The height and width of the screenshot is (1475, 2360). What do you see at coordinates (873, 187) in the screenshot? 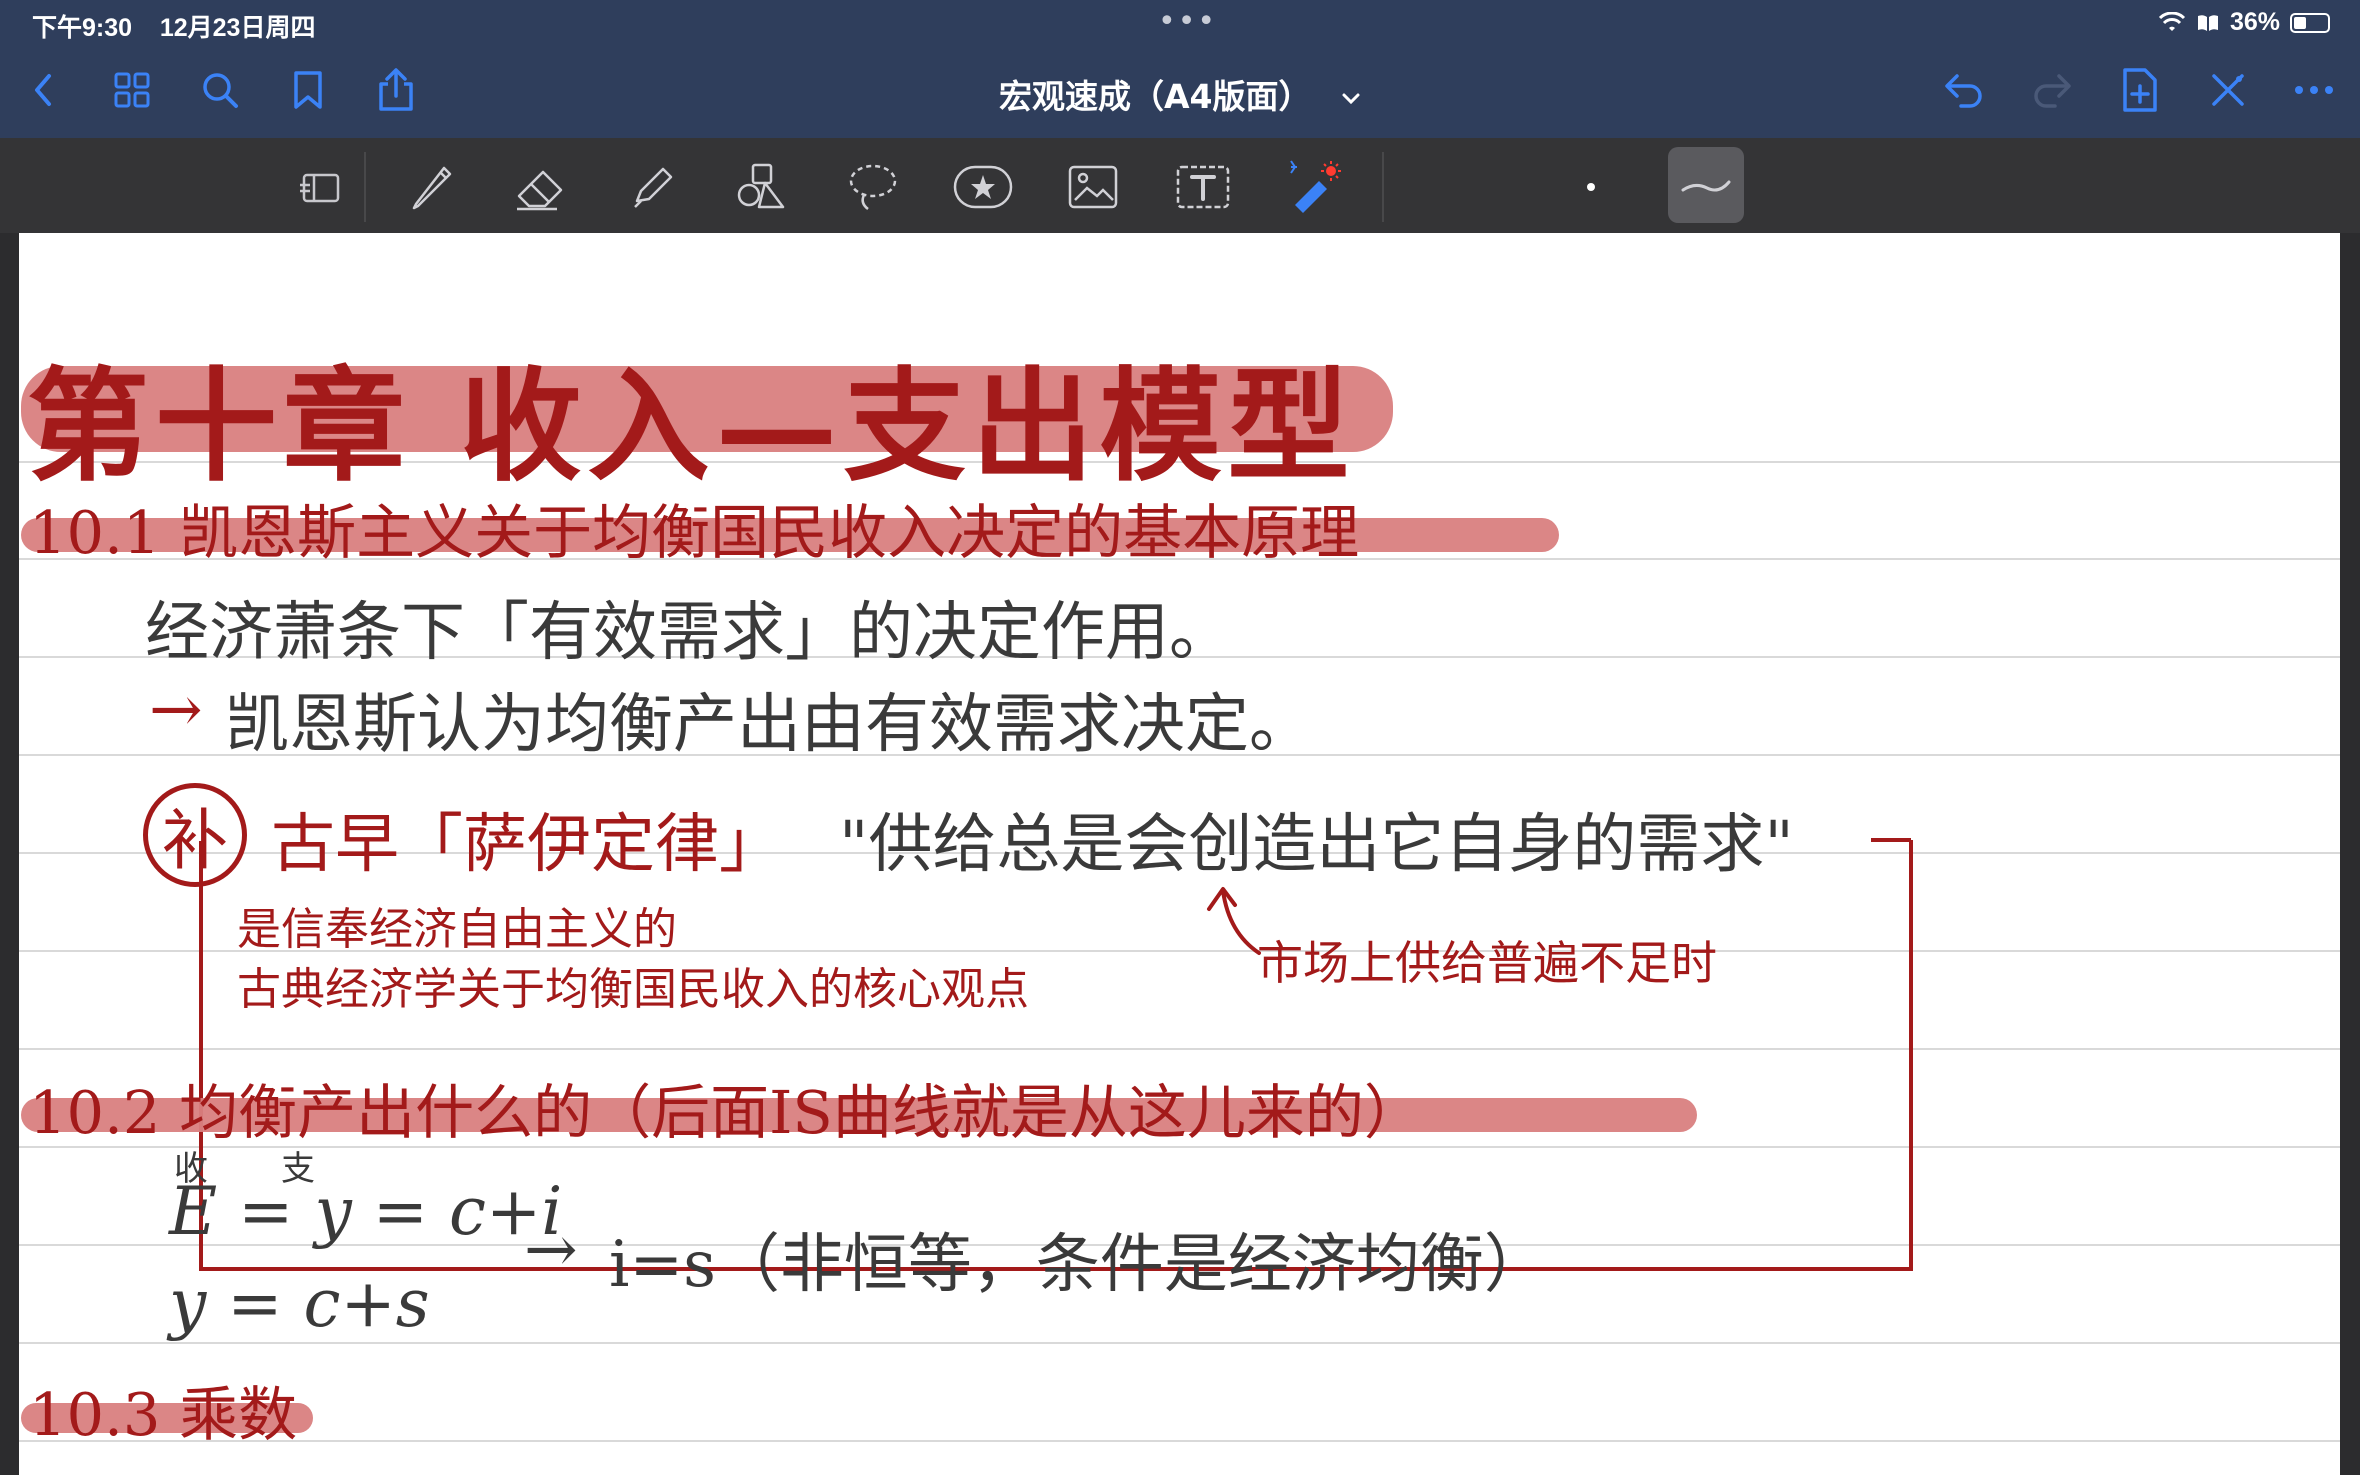
I see `lasso-tool-icon` at bounding box center [873, 187].